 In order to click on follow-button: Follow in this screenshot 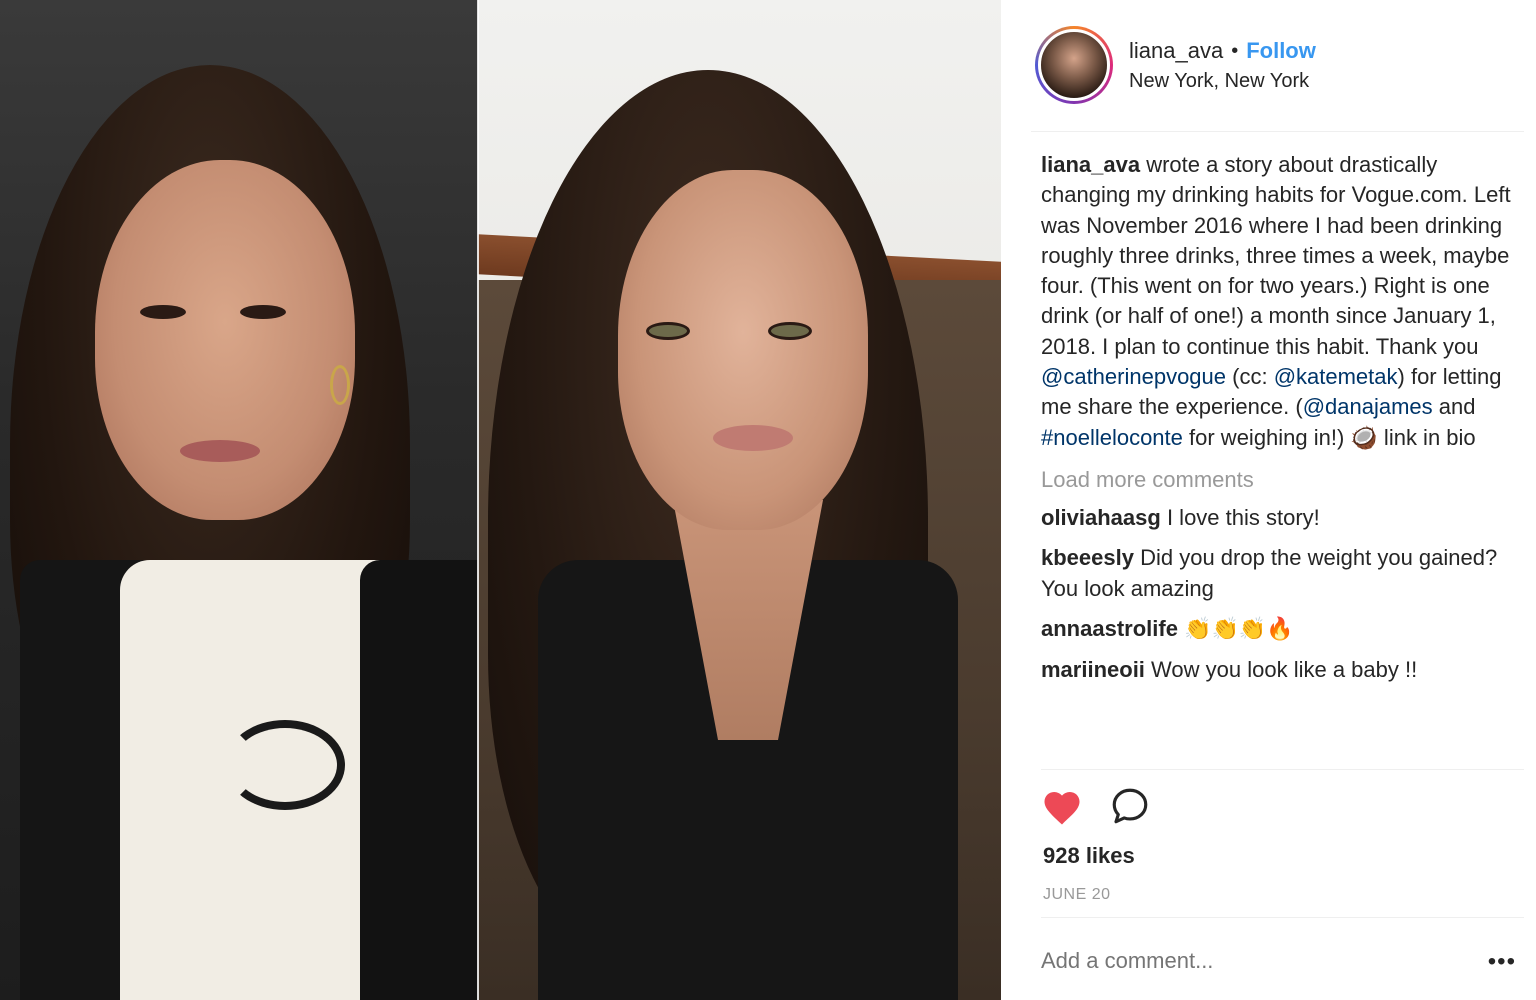, I will do `click(1281, 51)`.